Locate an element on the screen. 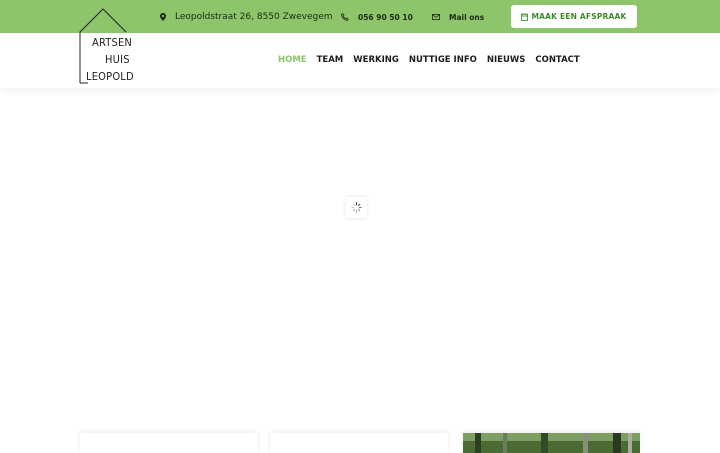 Image resolution: width=720 pixels, height=453 pixels. make-appointment-label: MAAK EEN AFSPRAAK is located at coordinates (579, 16).